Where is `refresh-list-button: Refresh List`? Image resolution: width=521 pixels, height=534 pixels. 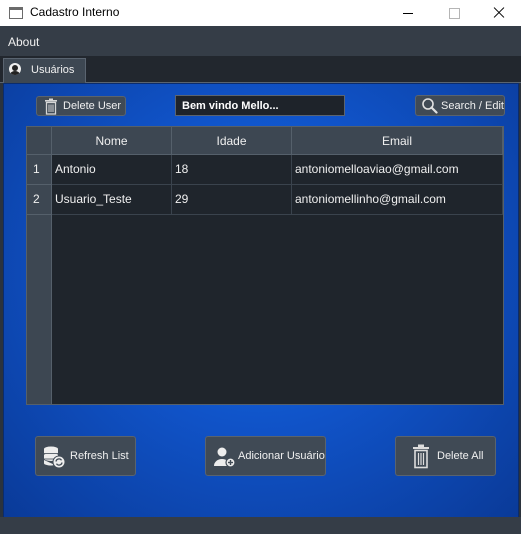 refresh-list-button: Refresh List is located at coordinates (85, 456).